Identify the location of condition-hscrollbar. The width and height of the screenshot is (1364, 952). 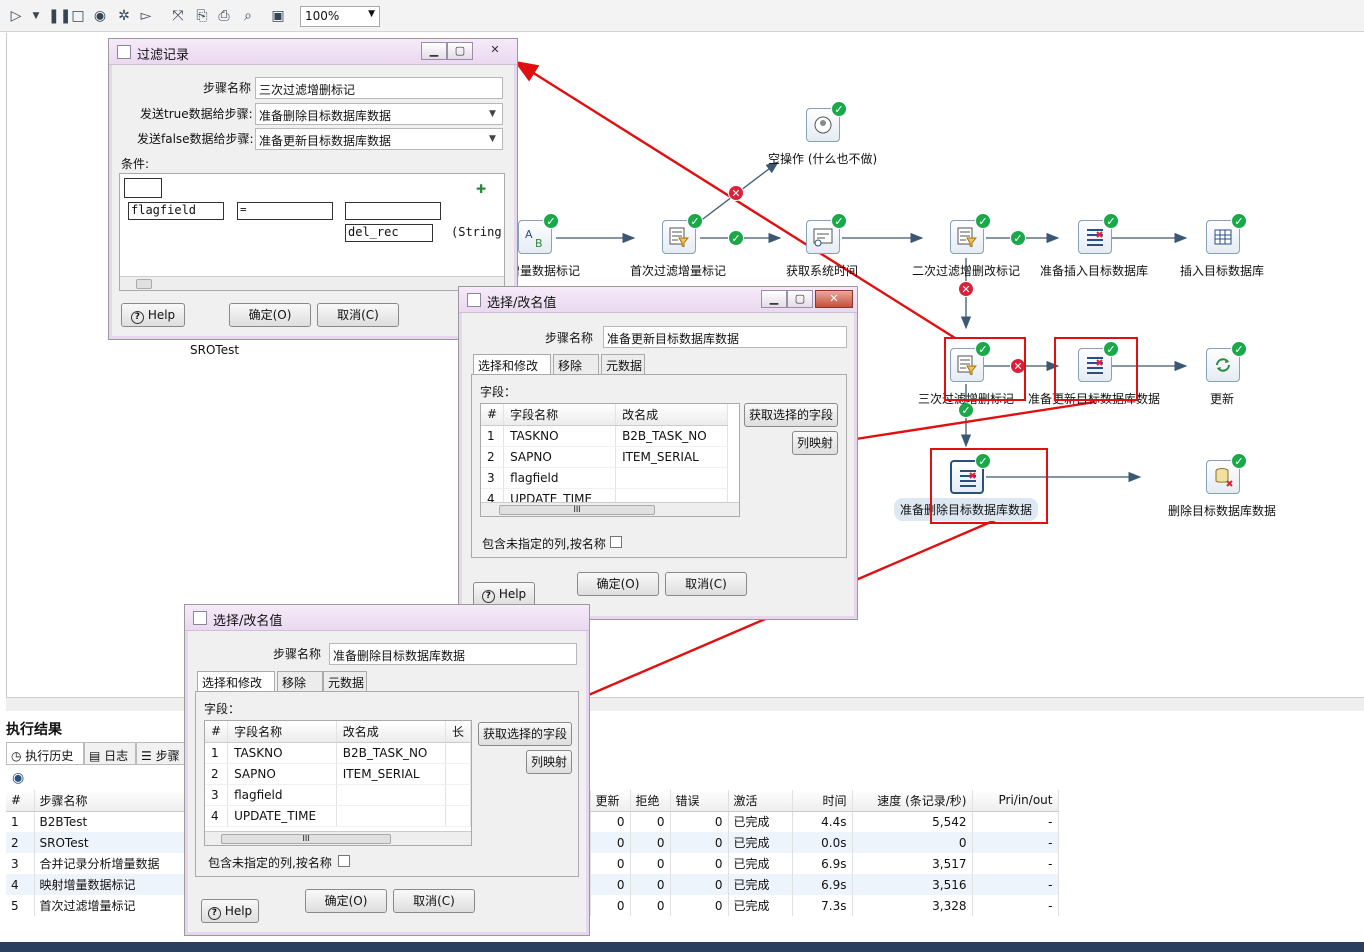
(312, 283).